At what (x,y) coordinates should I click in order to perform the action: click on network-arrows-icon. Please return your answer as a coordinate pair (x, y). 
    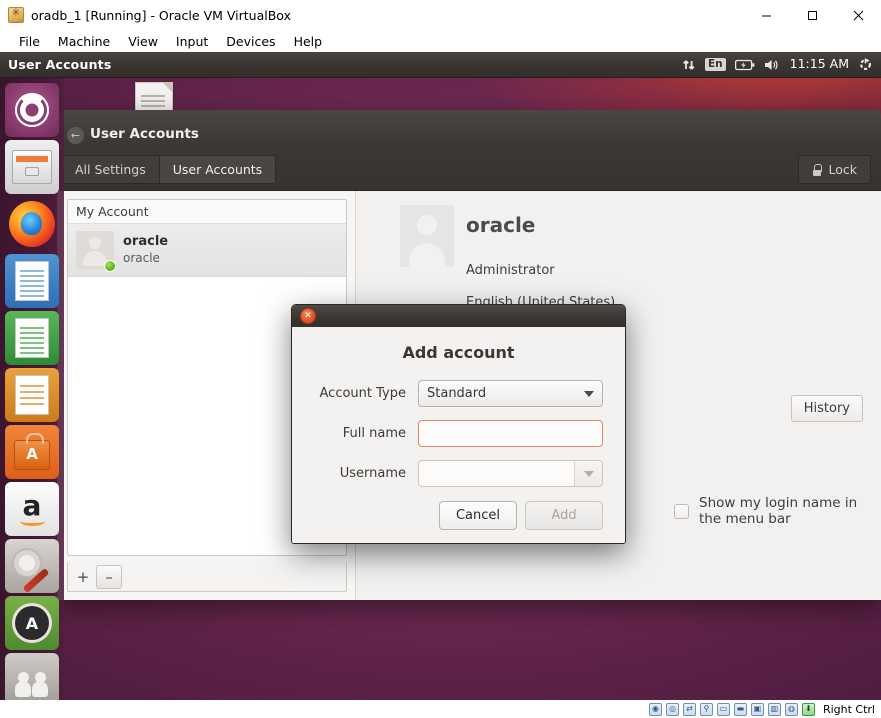
    Looking at the image, I should click on (689, 65).